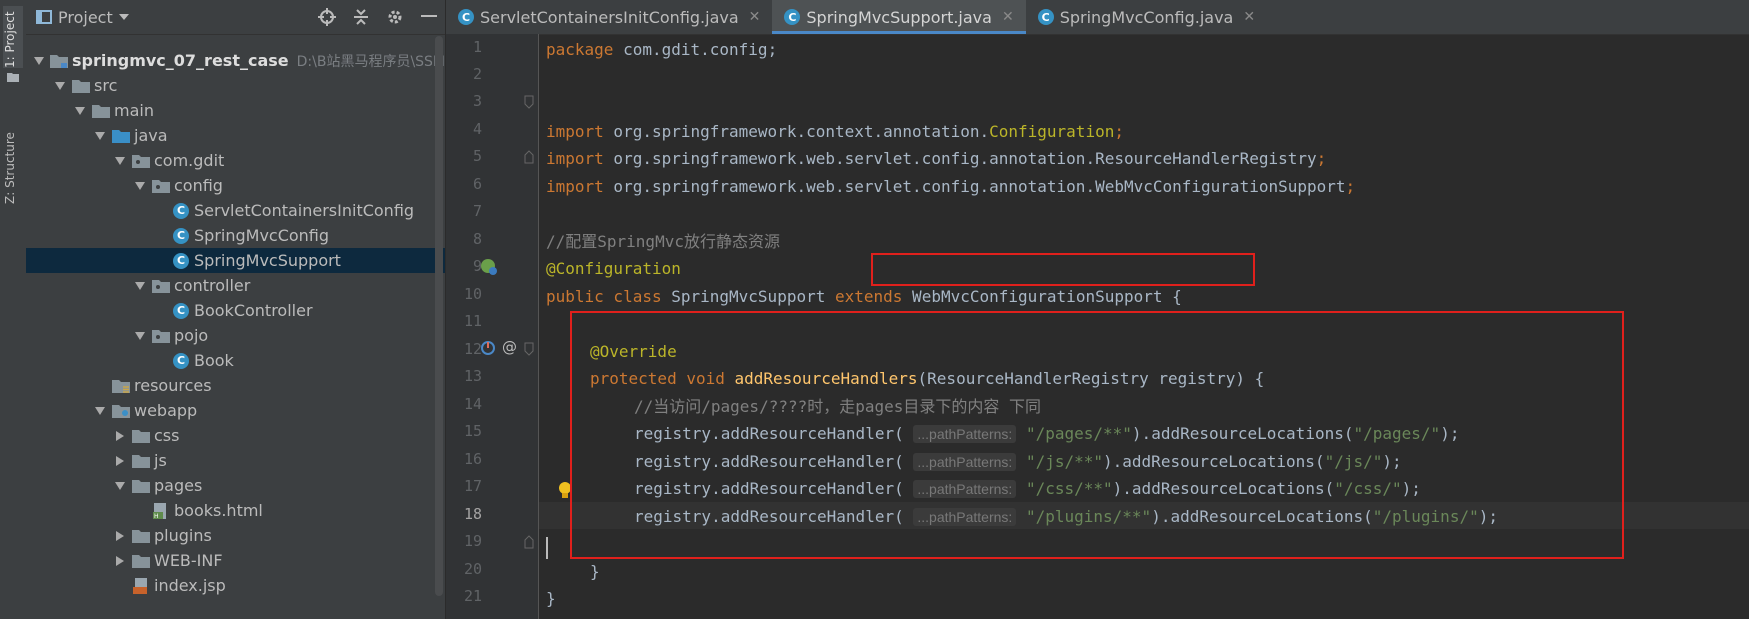  What do you see at coordinates (235, 110) in the screenshot?
I see `tree-item-main: main` at bounding box center [235, 110].